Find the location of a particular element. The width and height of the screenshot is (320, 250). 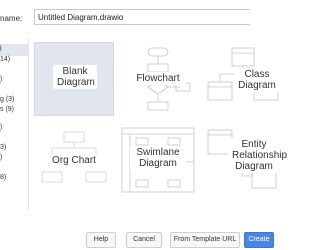

help-button: Help is located at coordinates (101, 240).